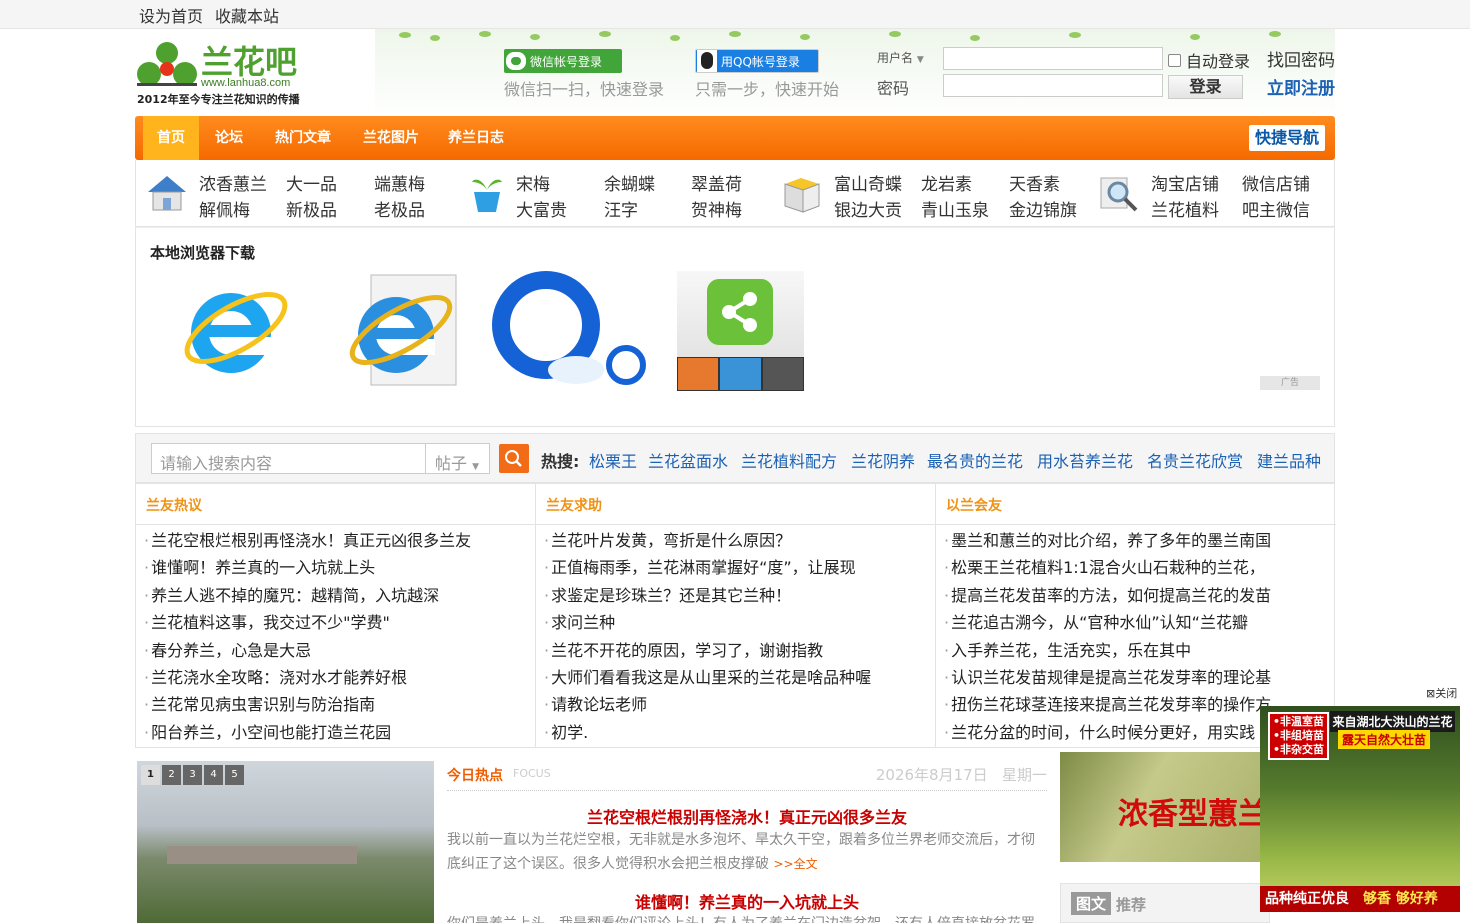  What do you see at coordinates (739, 567) in the screenshot?
I see `list-item: 正值梅雨季，兰花淋雨掌握好“度”，让展现` at bounding box center [739, 567].